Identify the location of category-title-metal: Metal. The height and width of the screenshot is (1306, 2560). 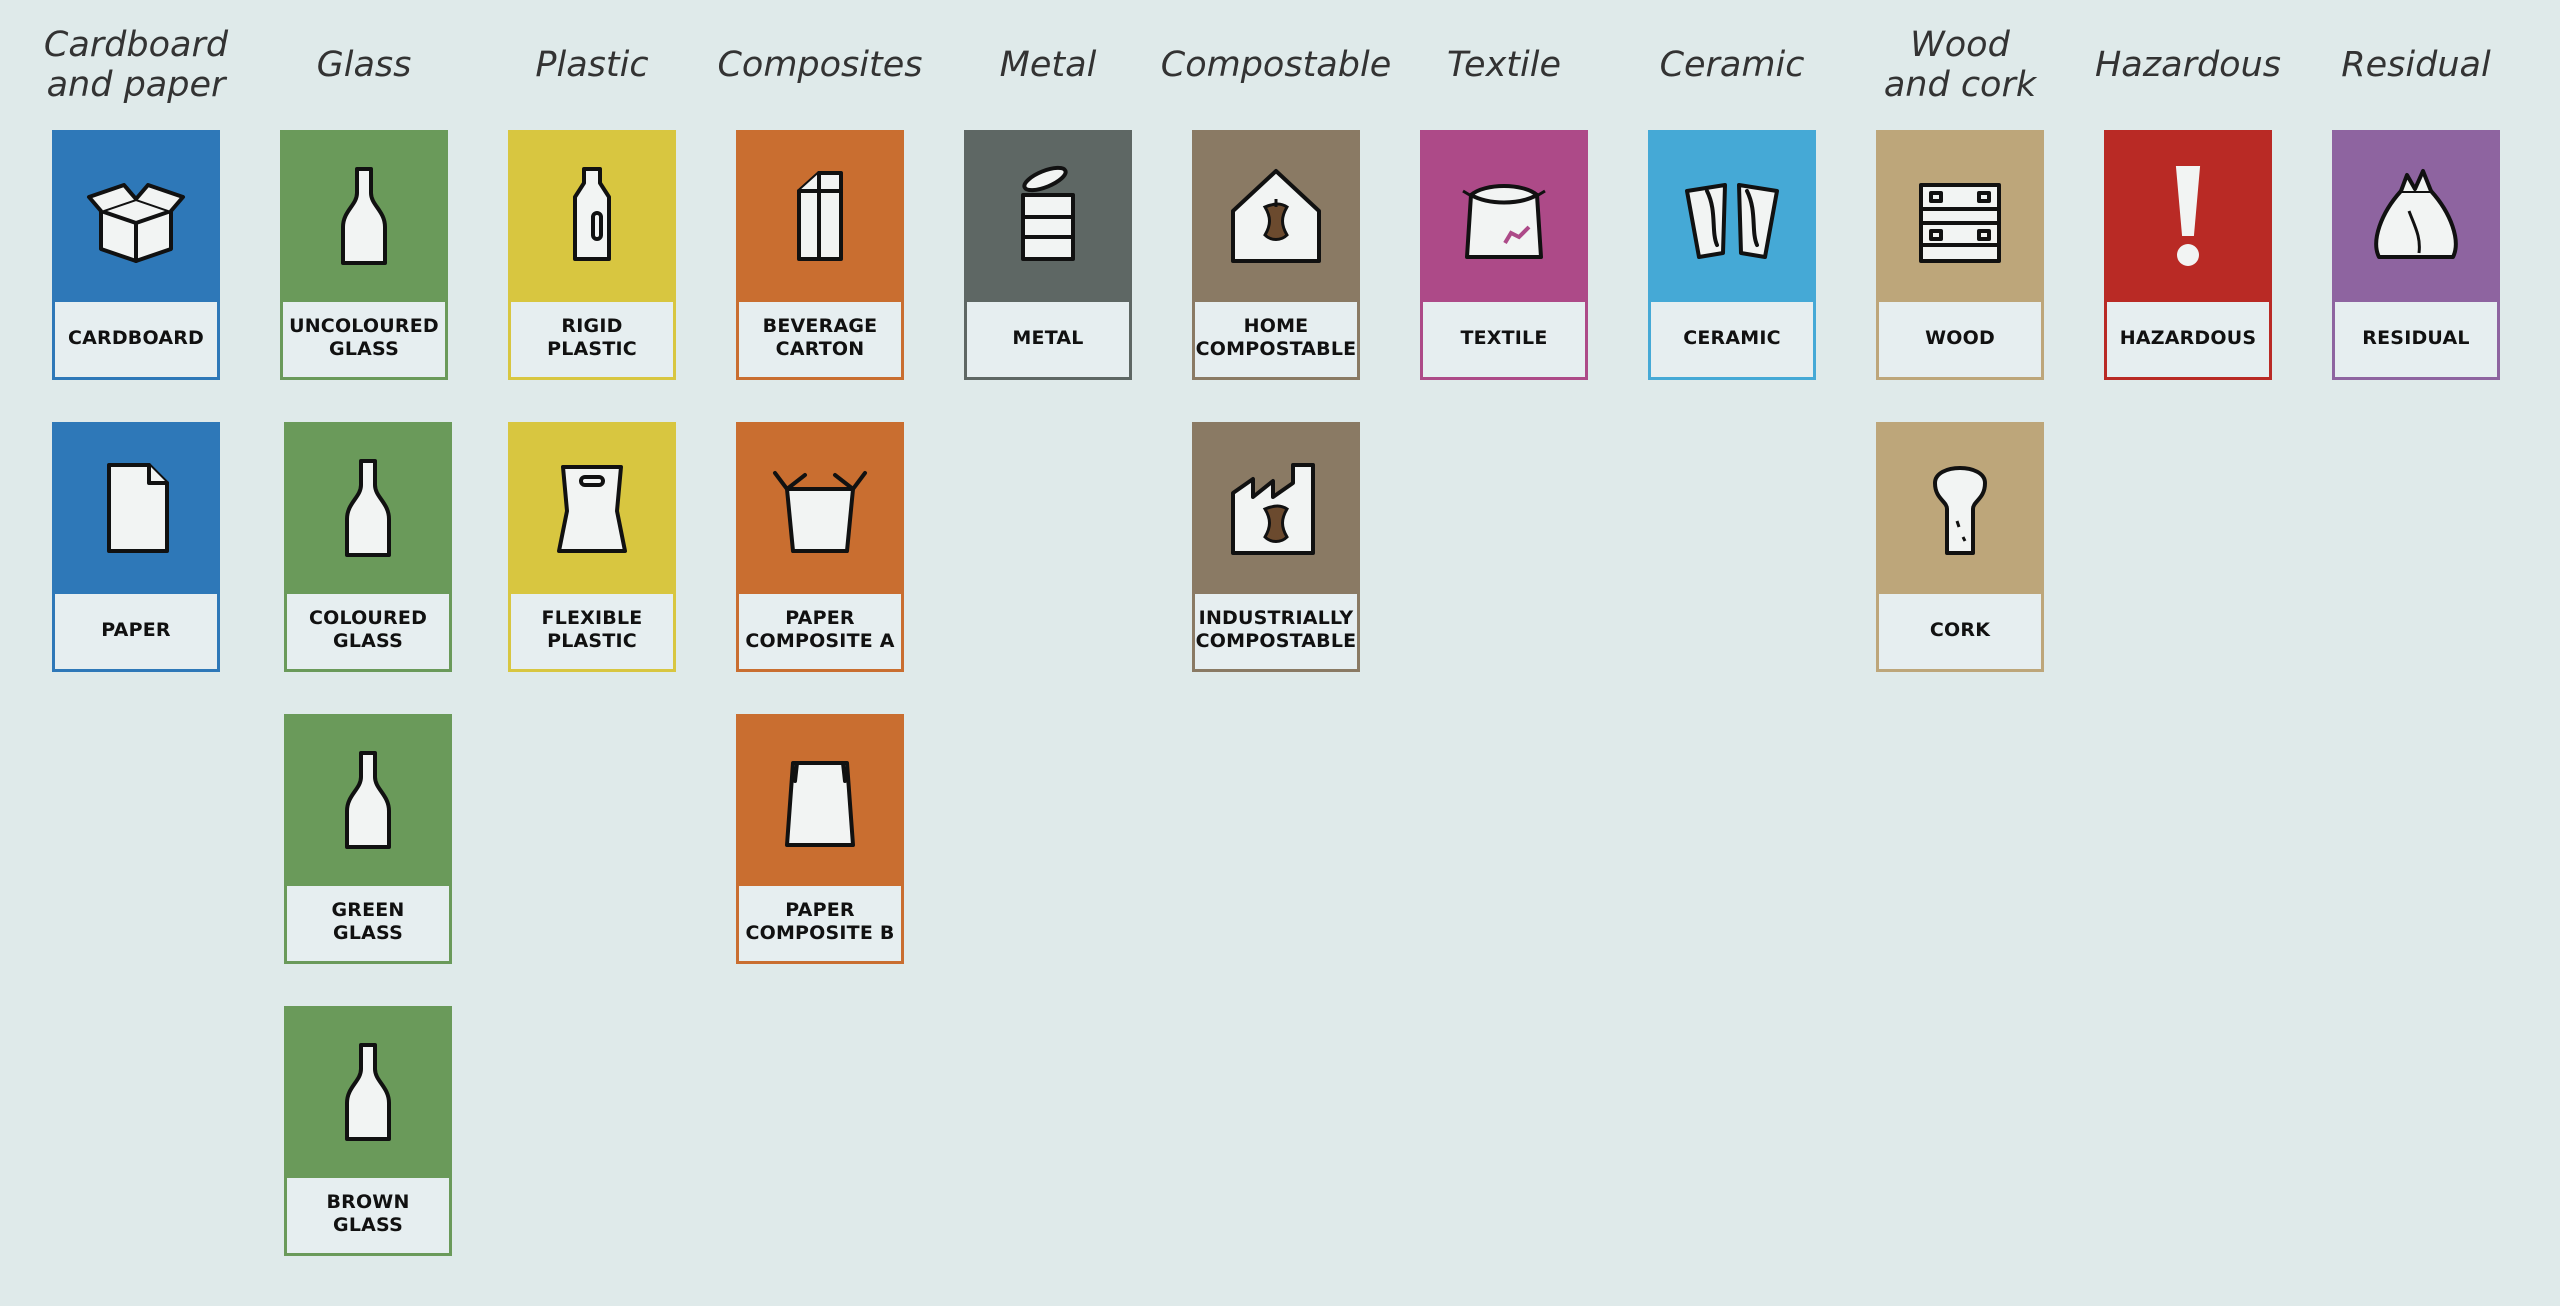
(1048, 65).